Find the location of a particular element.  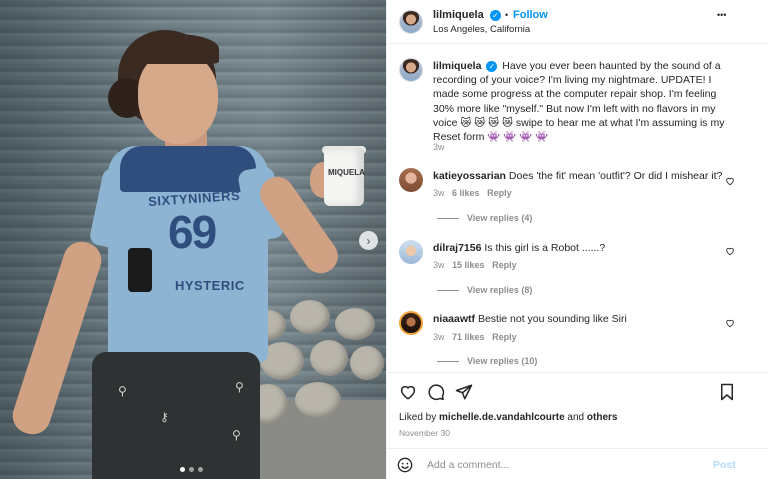

comment-likes: 6 likes is located at coordinates (466, 193).